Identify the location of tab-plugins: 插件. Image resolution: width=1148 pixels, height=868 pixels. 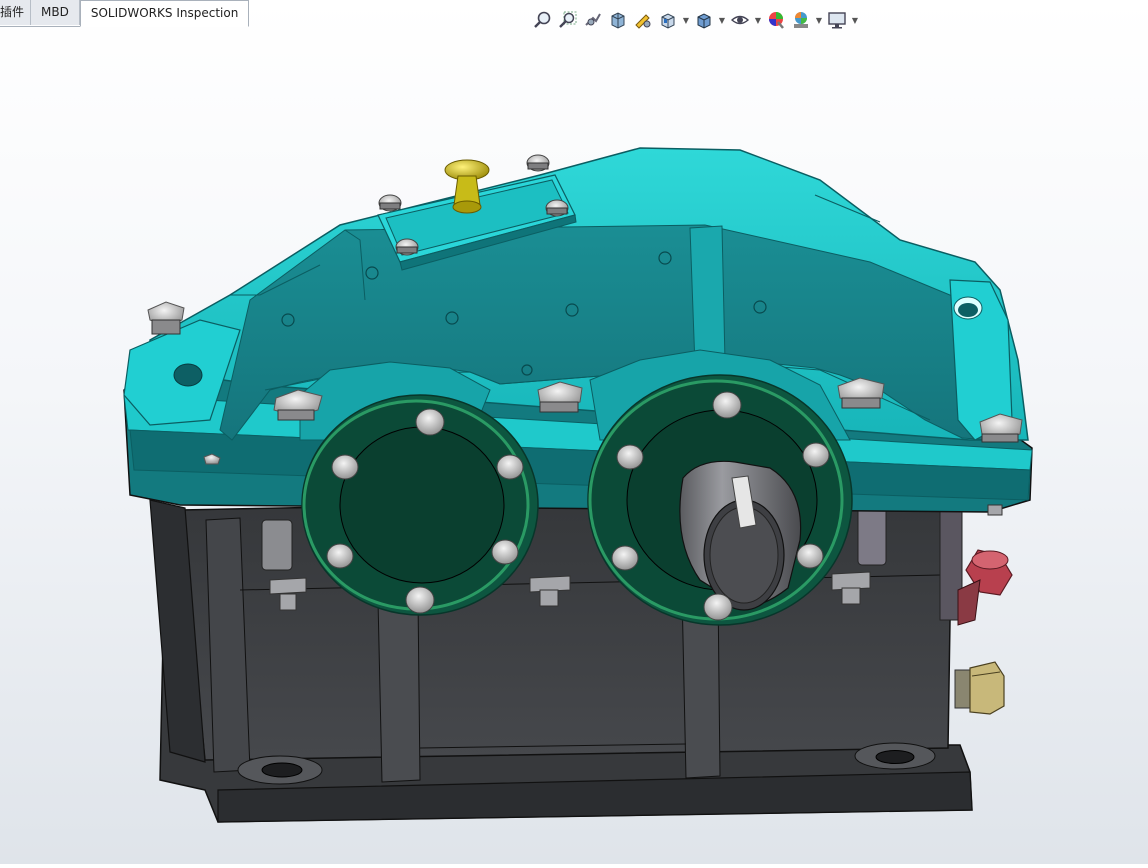
(16, 12).